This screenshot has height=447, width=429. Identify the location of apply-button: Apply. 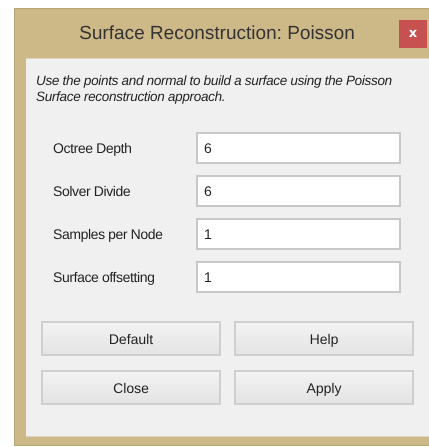
(324, 387).